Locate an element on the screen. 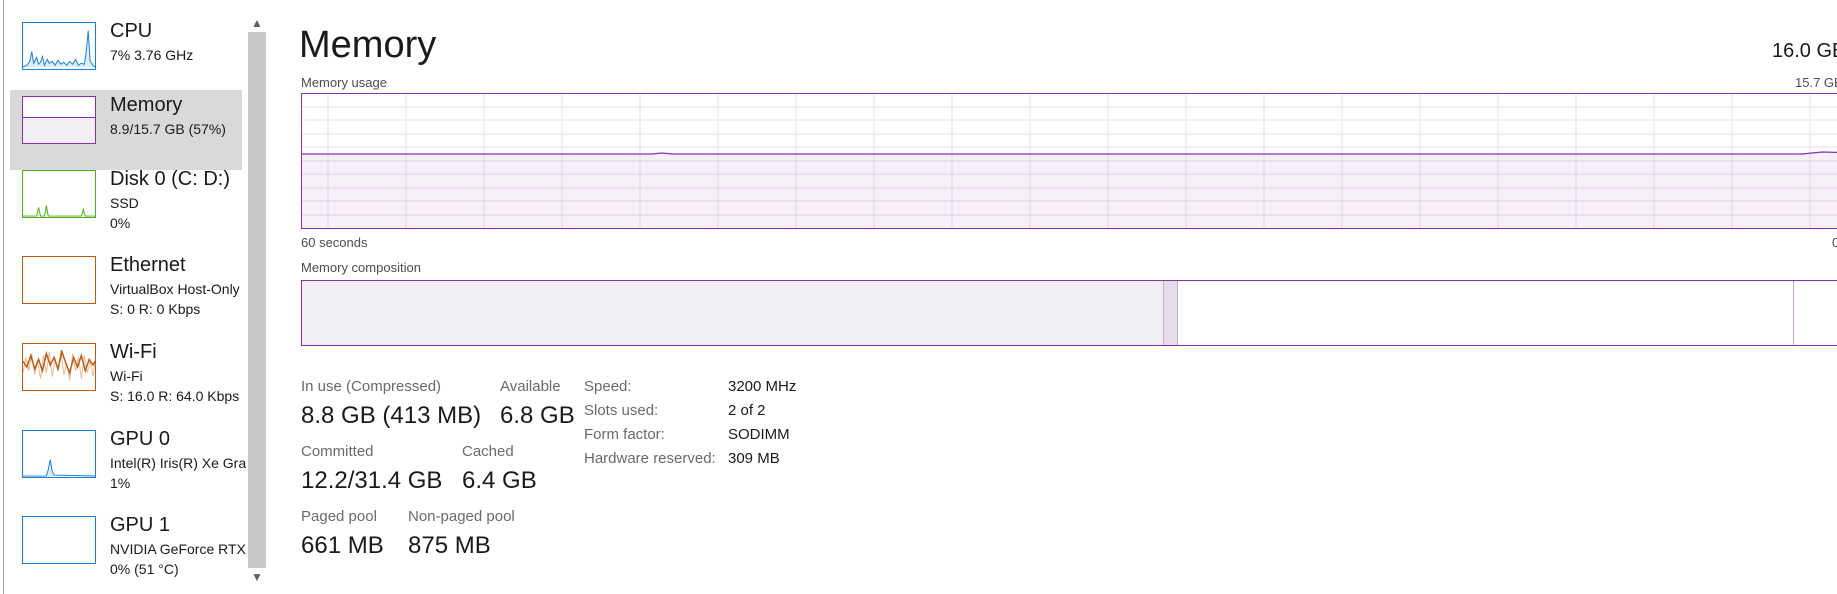 This screenshot has height=594, width=1837. committed-label: Committed is located at coordinates (337, 451).